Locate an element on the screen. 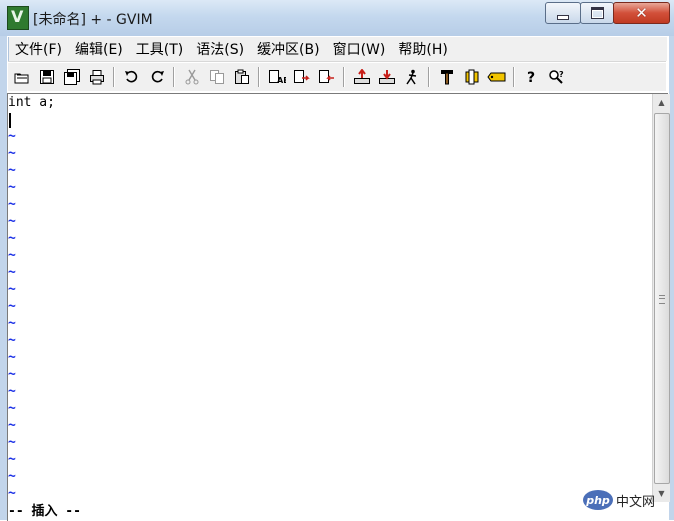 This screenshot has height=521, width=674. mode-indicator: -- 插入 -- is located at coordinates (44, 511).